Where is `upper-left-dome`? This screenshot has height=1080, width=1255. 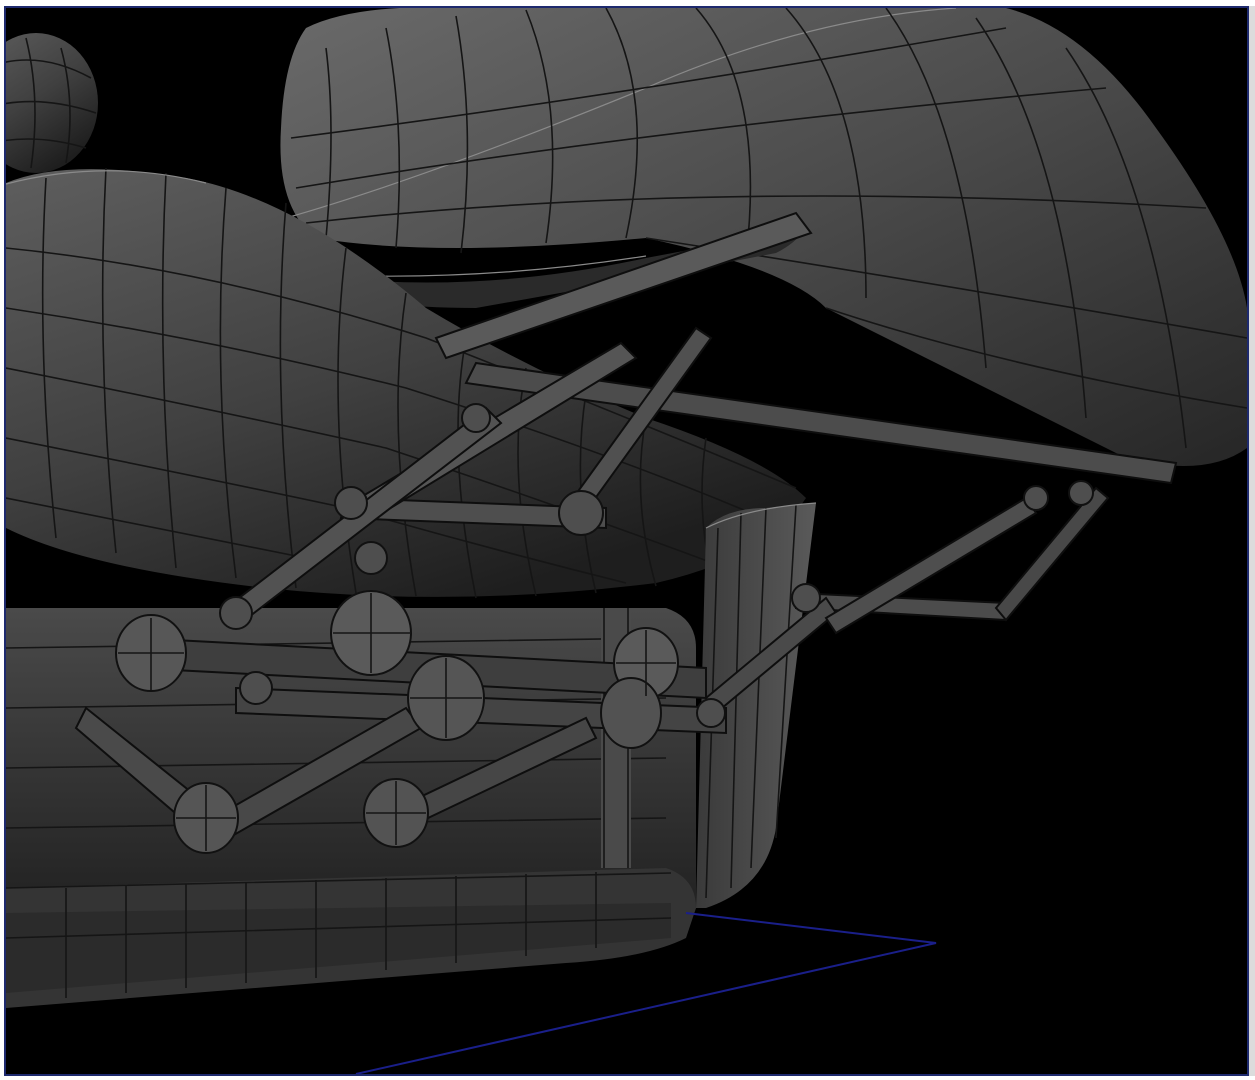 upper-left-dome is located at coordinates (52, 103).